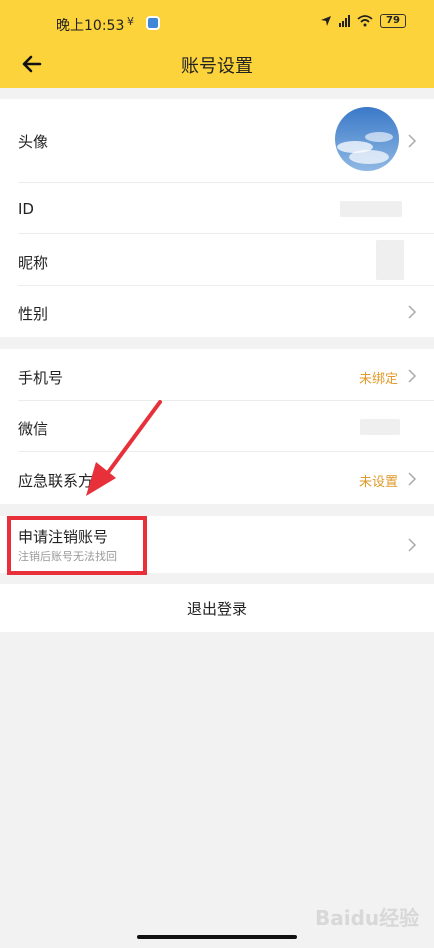 The width and height of the screenshot is (434, 948). I want to click on logout-button: 退出登录, so click(217, 608).